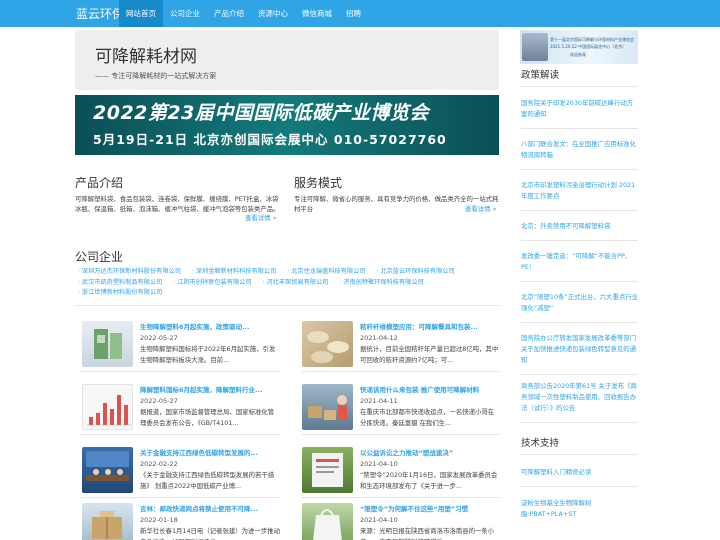 Image resolution: width=720 pixels, height=540 pixels. I want to click on article-date: 2022-02-22, so click(159, 464).